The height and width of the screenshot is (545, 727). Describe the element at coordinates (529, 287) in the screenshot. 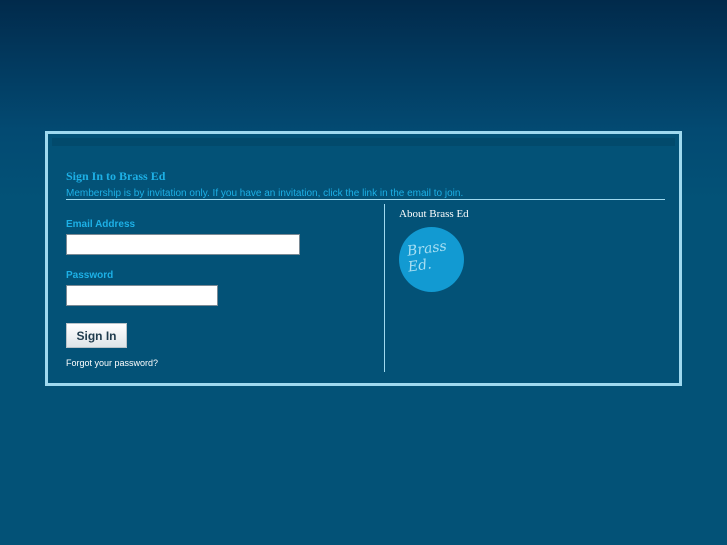

I see `about-section: About Brass Ed Brass Ed.` at that location.